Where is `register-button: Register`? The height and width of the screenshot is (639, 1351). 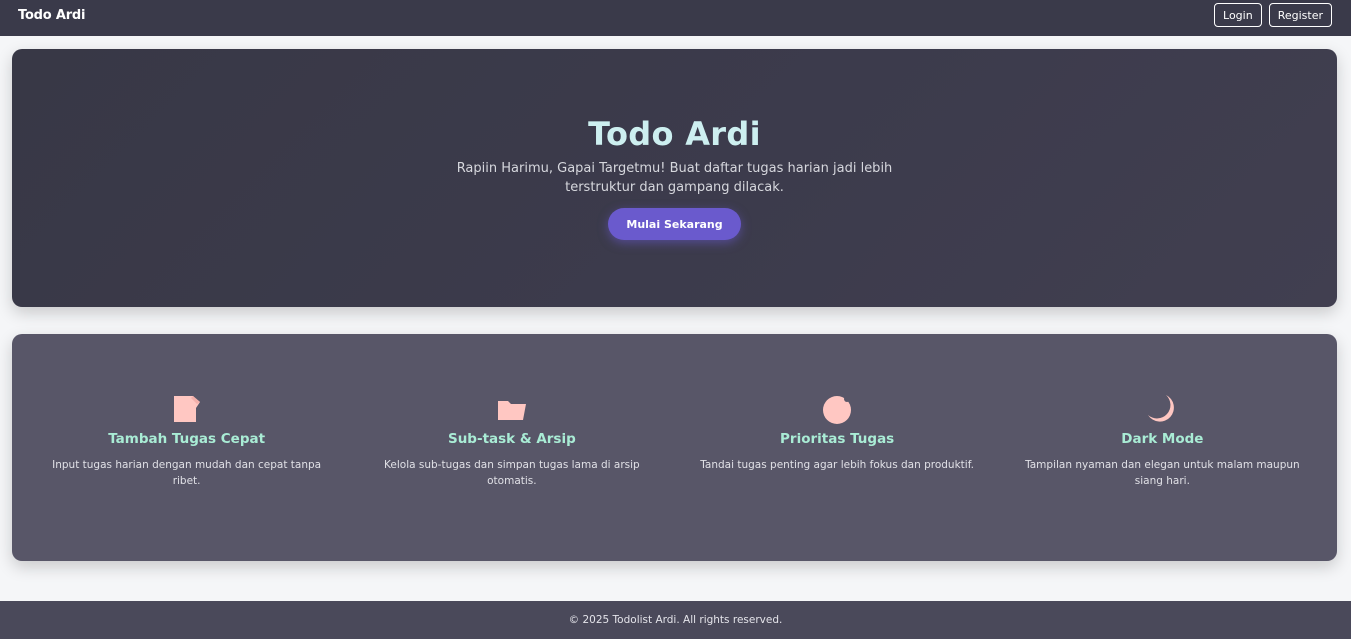
register-button: Register is located at coordinates (1300, 15).